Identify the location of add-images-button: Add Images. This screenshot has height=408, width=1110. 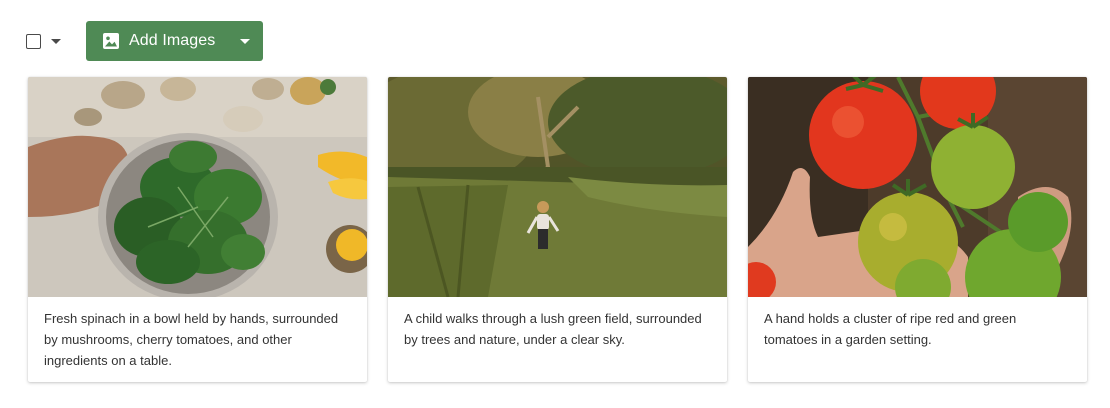
(156, 41).